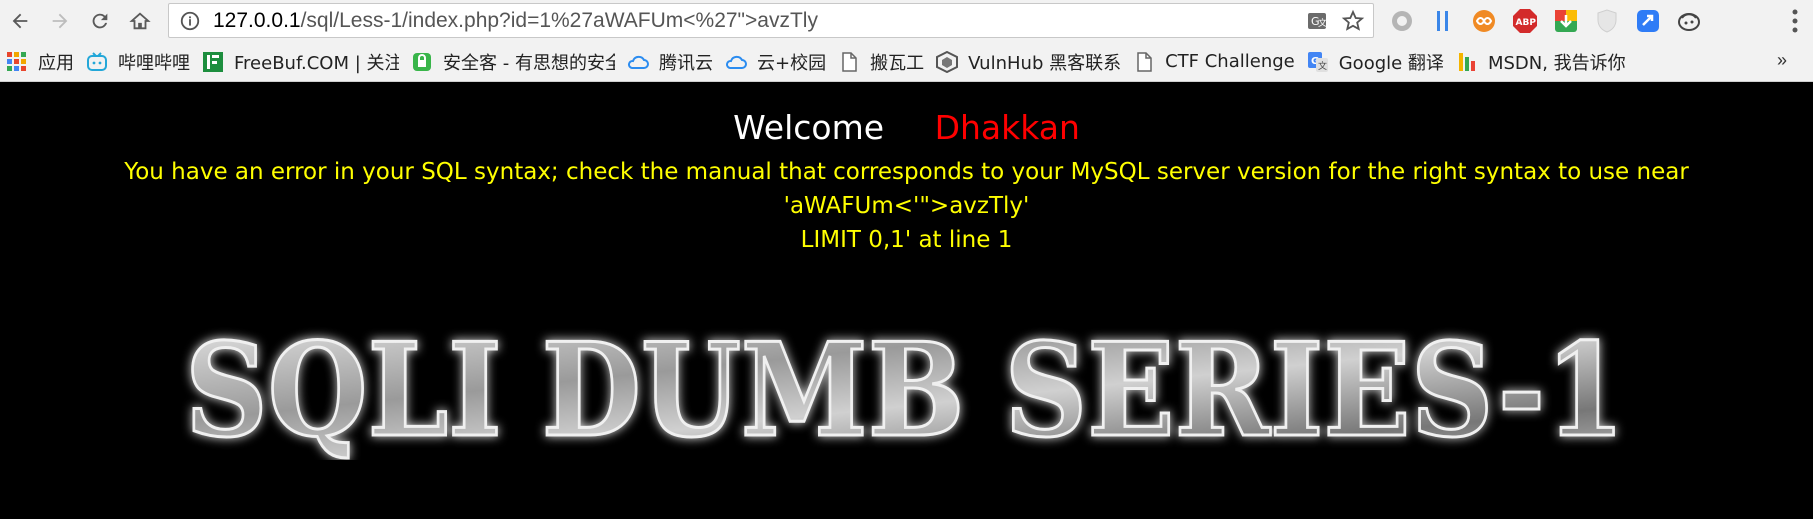  I want to click on pause-extension, so click(1443, 21).